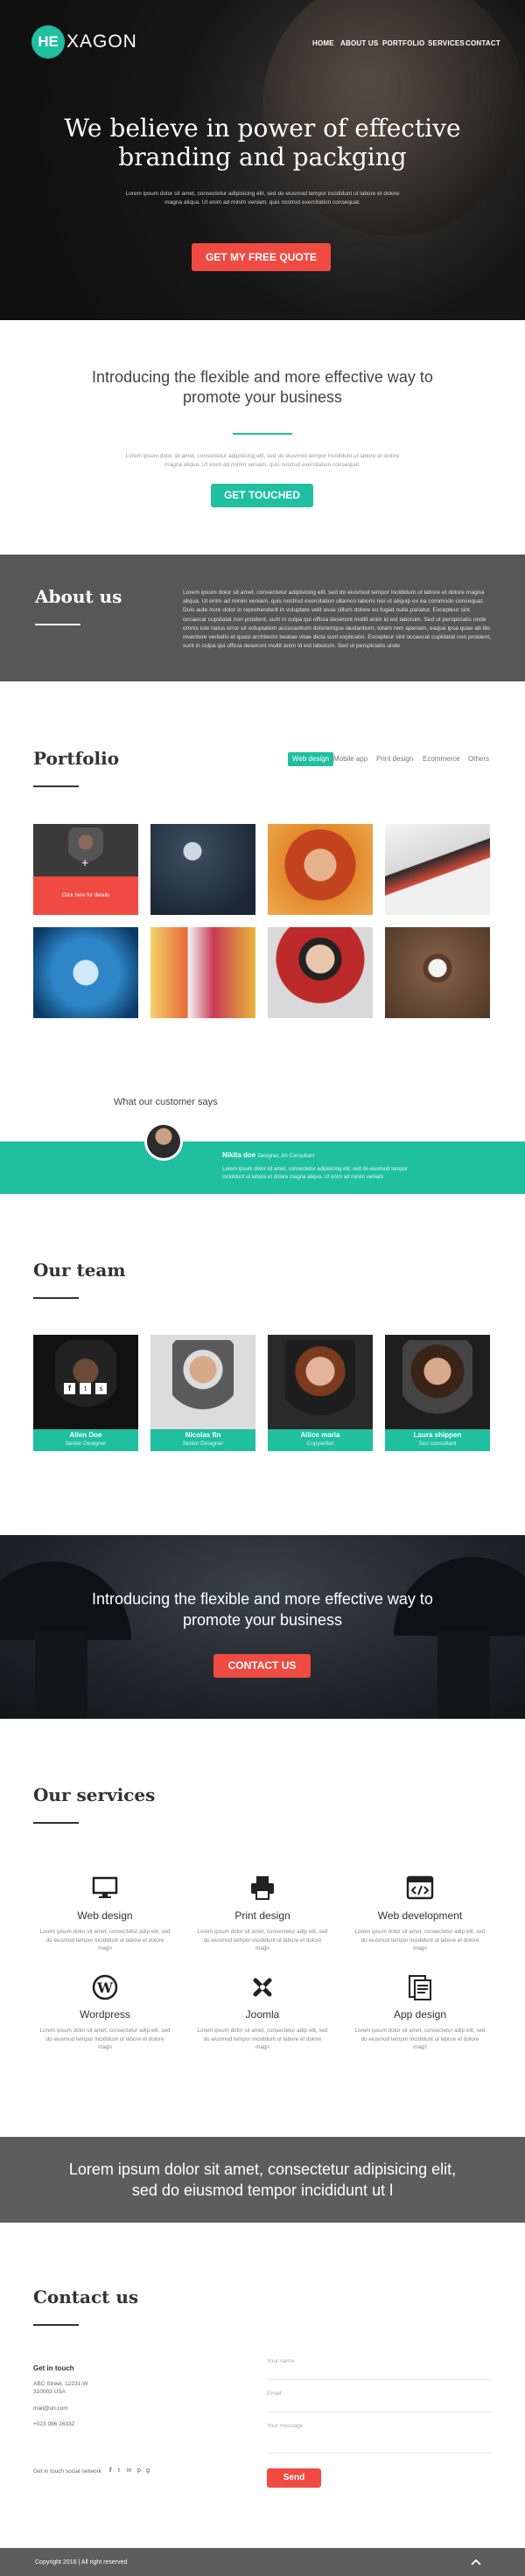 This screenshot has height=2576, width=525. What do you see at coordinates (262, 397) in the screenshot?
I see `intro-title-line2: promote your business` at bounding box center [262, 397].